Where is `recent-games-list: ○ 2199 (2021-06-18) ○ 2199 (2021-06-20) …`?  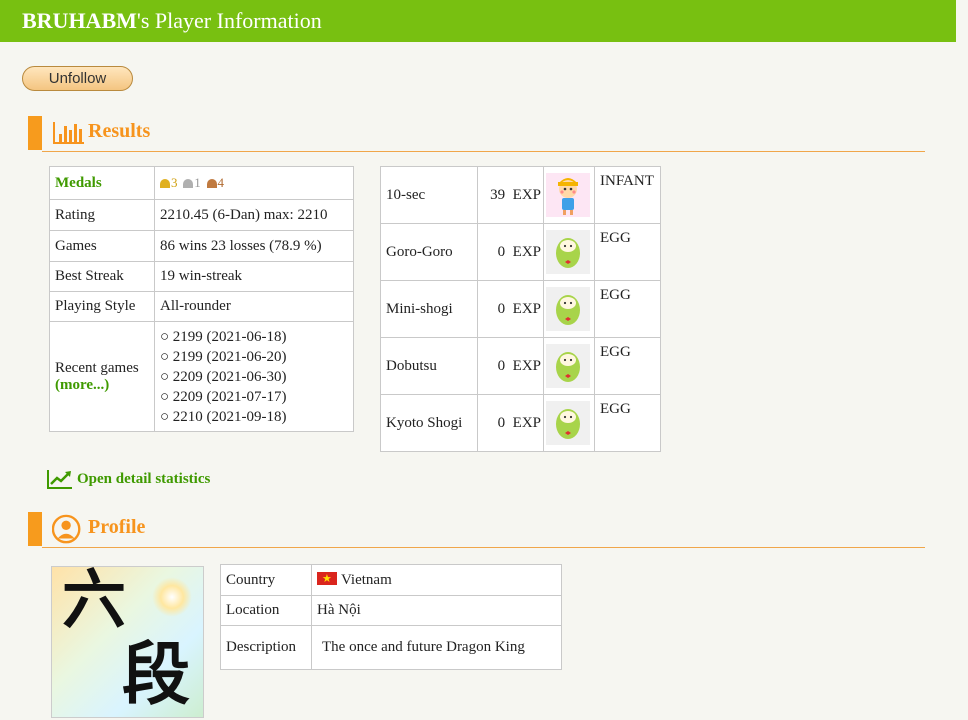 recent-games-list: ○ 2199 (2021-06-18) ○ 2199 (2021-06-20) … is located at coordinates (254, 376).